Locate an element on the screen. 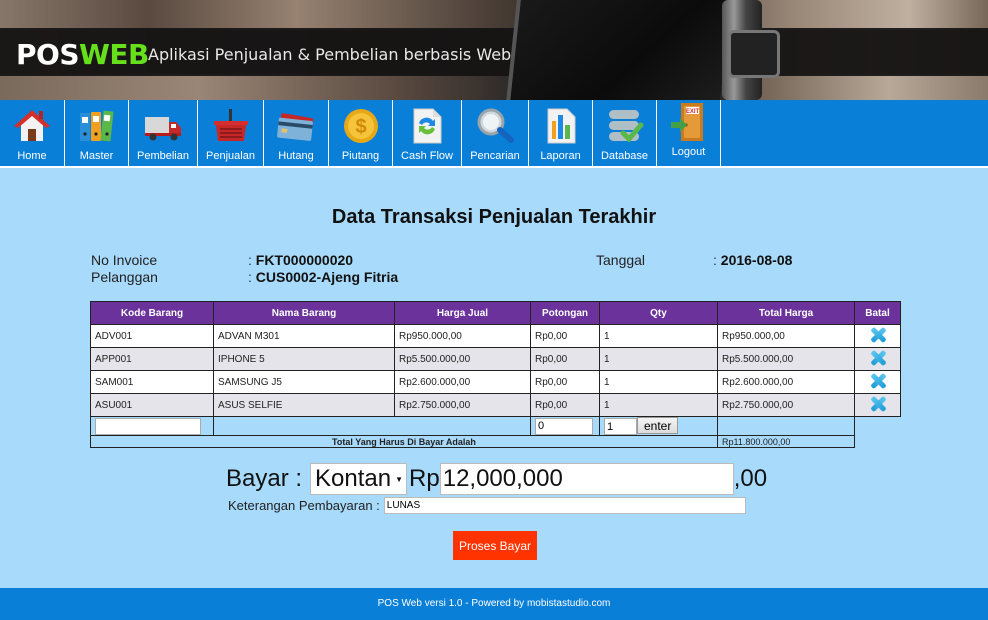 The width and height of the screenshot is (988, 620). database-check-icon is located at coordinates (625, 126).